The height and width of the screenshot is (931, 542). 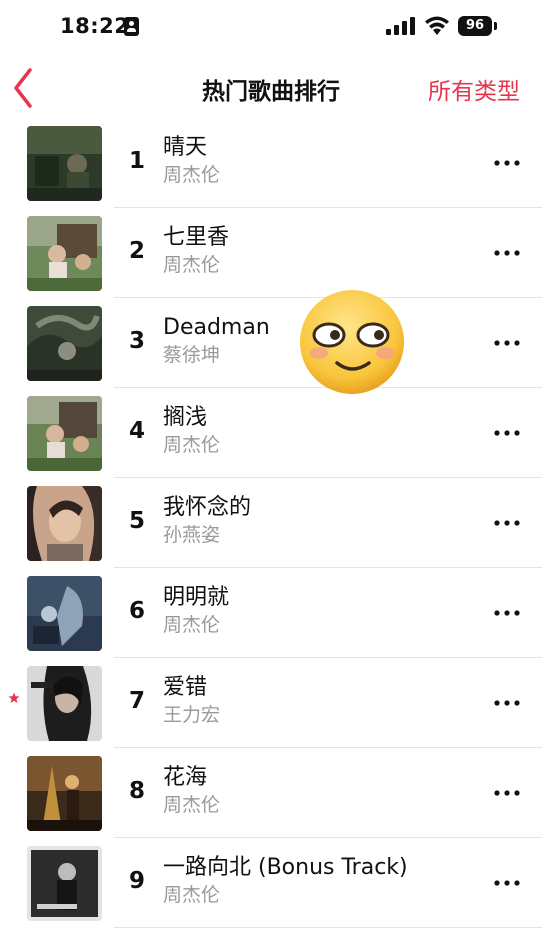 I want to click on status-bar: 18:22 96, so click(x=271, y=26).